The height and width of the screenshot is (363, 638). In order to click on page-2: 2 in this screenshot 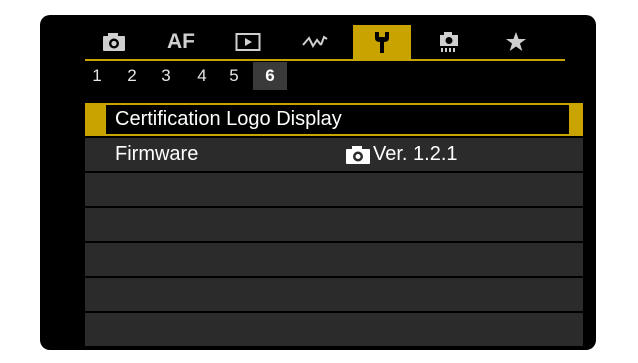, I will do `click(132, 76)`.